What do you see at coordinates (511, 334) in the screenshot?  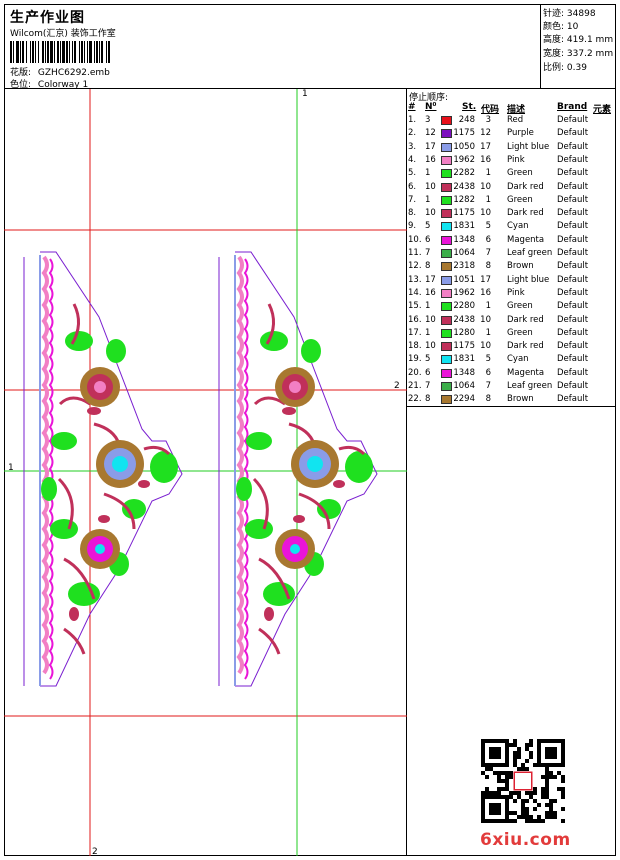 I see `table-row: 17. 1 1280 1 Green Default` at bounding box center [511, 334].